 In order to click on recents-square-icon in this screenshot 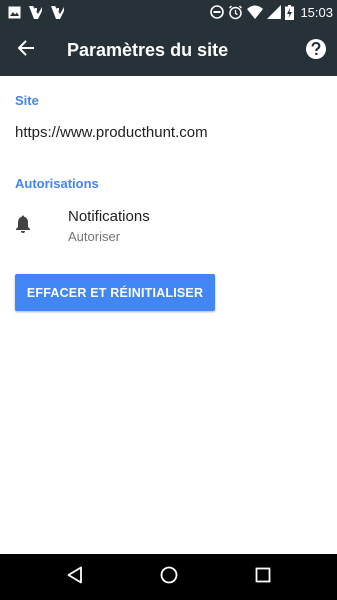, I will do `click(263, 577)`.